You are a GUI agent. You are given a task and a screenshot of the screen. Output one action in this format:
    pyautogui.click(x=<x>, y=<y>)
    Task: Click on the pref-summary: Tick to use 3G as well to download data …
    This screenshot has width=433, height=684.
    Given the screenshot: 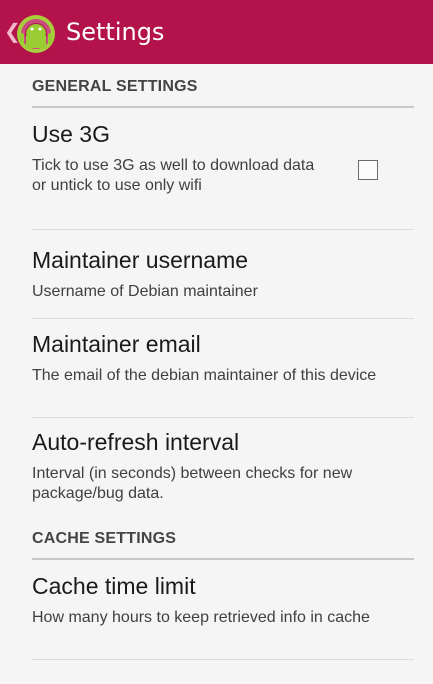 What is the action you would take?
    pyautogui.click(x=173, y=175)
    